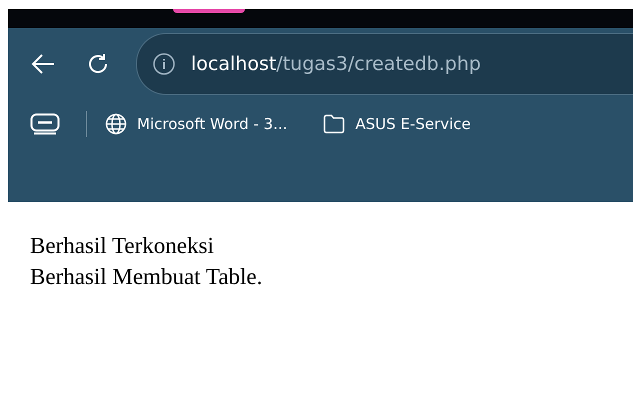 The height and width of the screenshot is (403, 633). Describe the element at coordinates (98, 64) in the screenshot. I see `reload-icon` at that location.